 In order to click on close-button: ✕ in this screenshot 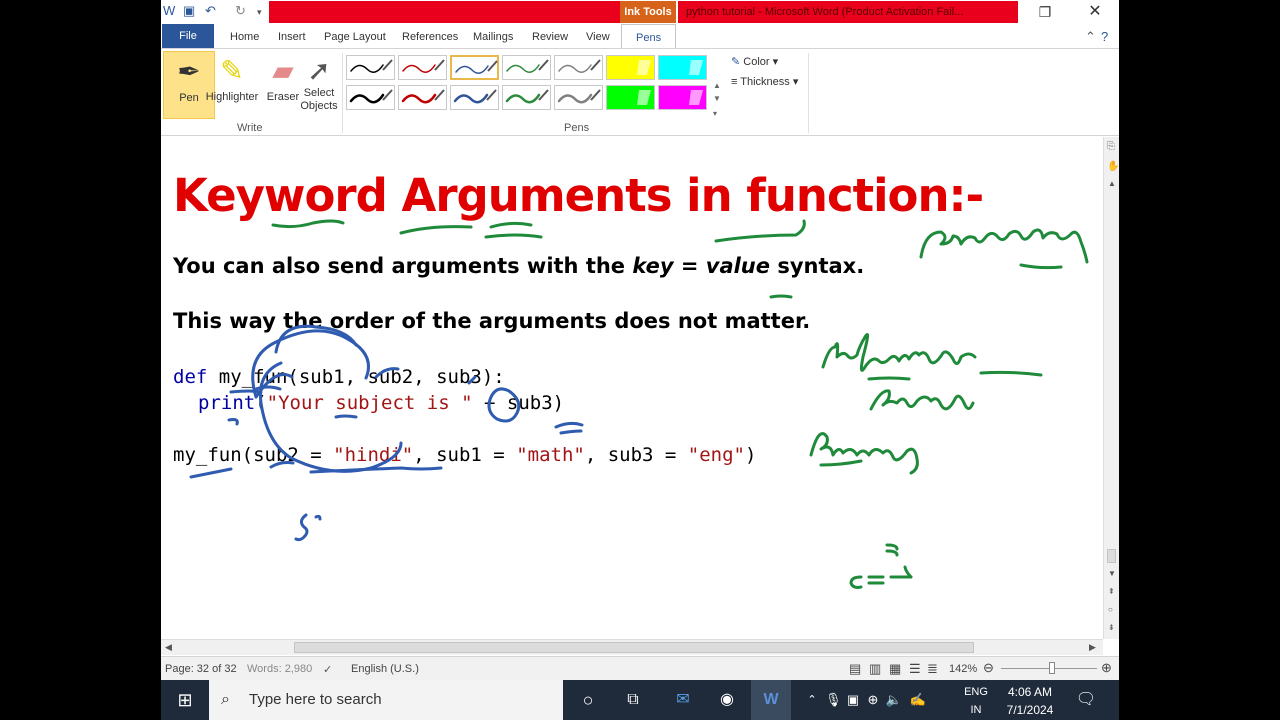, I will do `click(1095, 12)`.